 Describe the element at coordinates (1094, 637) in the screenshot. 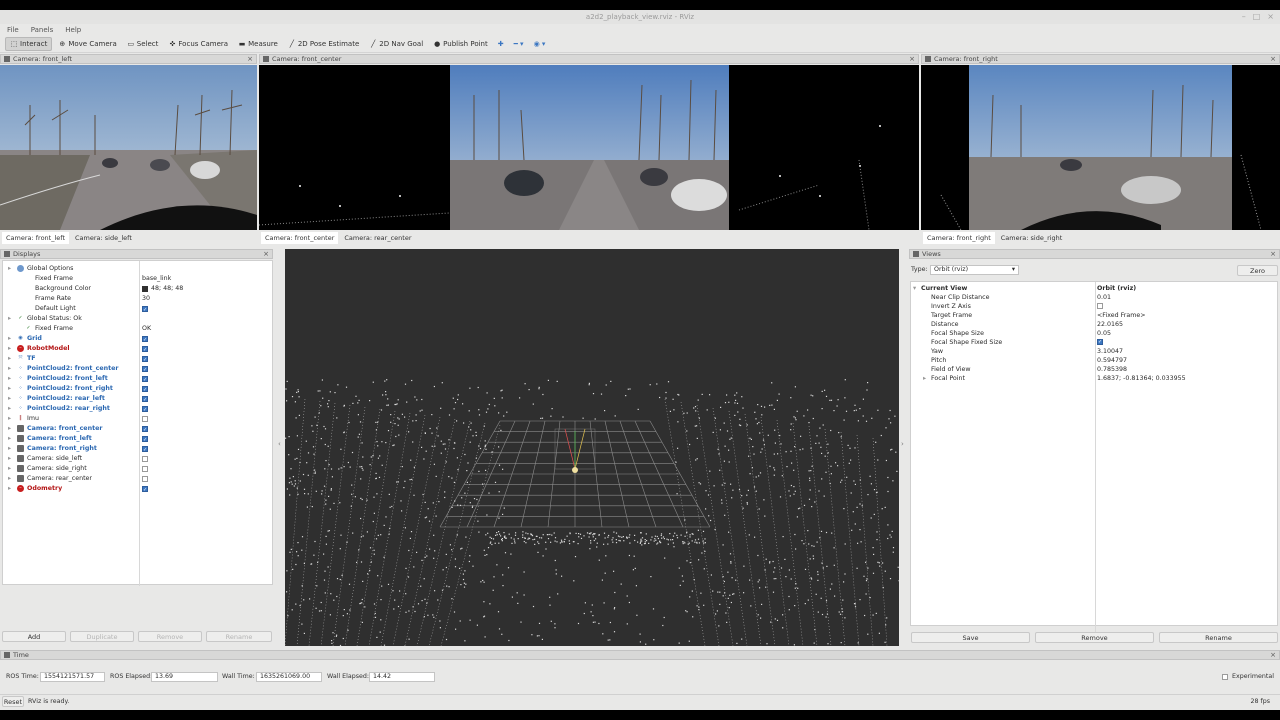

I see `remove-view-button: Remove` at that location.